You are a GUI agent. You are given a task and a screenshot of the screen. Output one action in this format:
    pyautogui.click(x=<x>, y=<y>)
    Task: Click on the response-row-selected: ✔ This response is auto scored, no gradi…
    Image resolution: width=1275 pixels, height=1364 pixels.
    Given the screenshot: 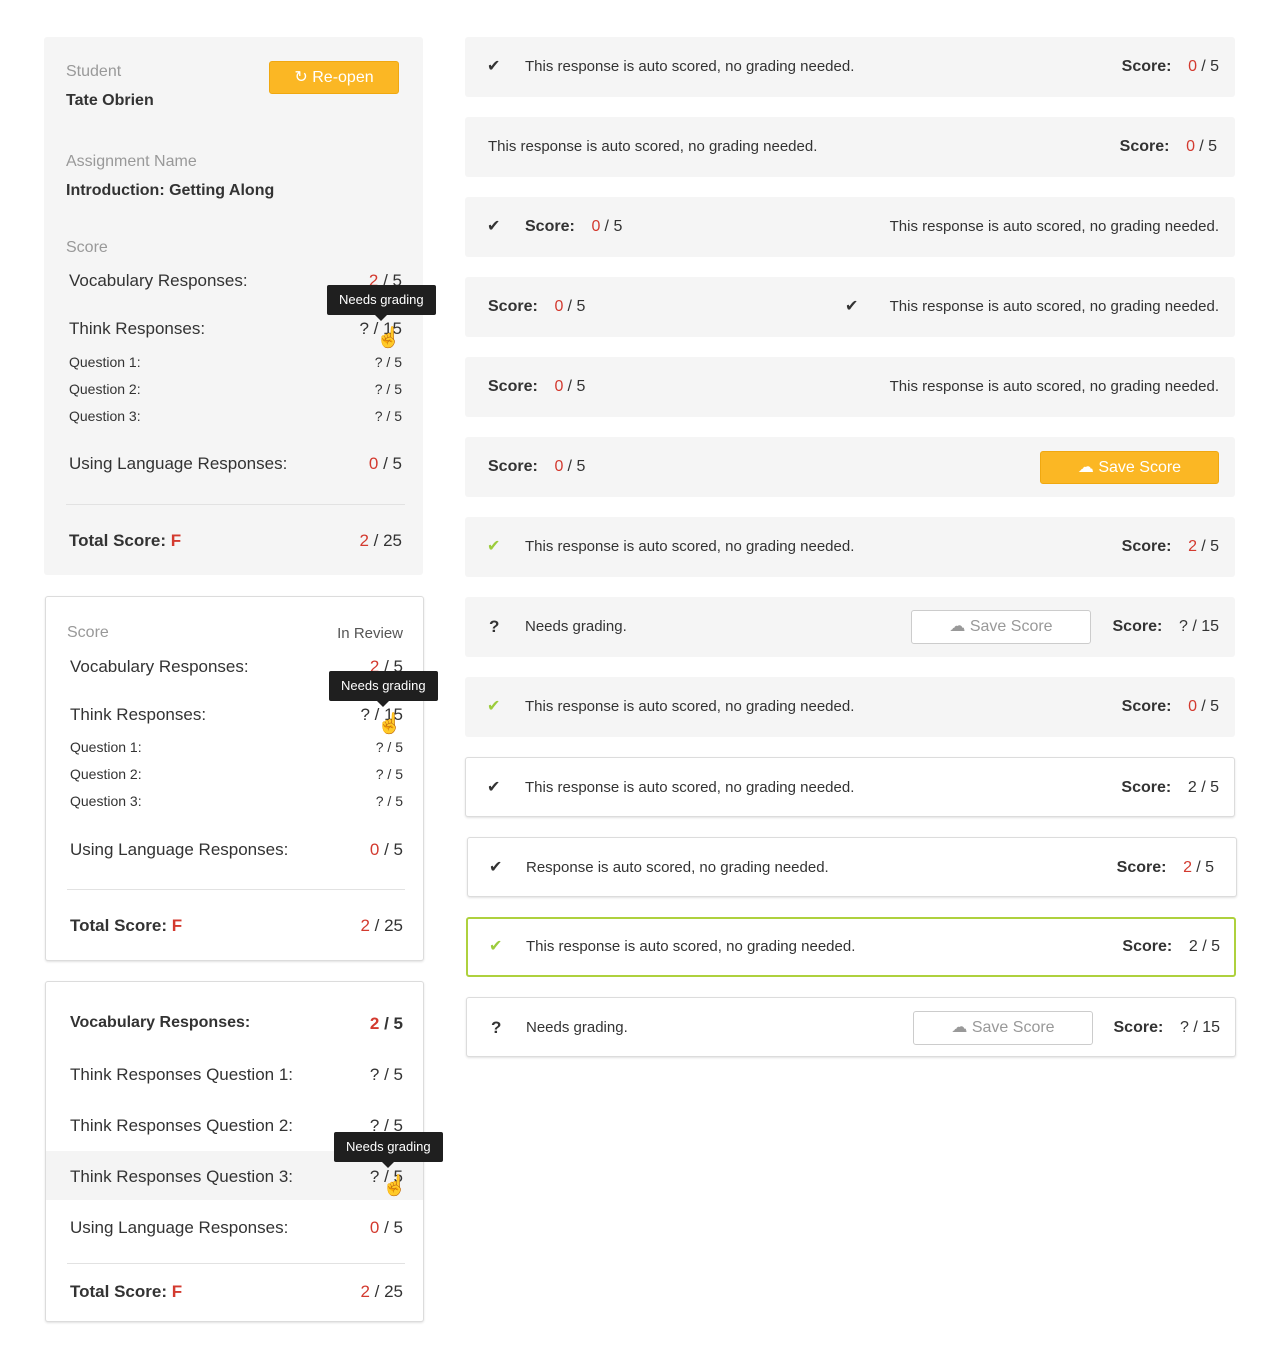 What is the action you would take?
    pyautogui.click(x=851, y=947)
    